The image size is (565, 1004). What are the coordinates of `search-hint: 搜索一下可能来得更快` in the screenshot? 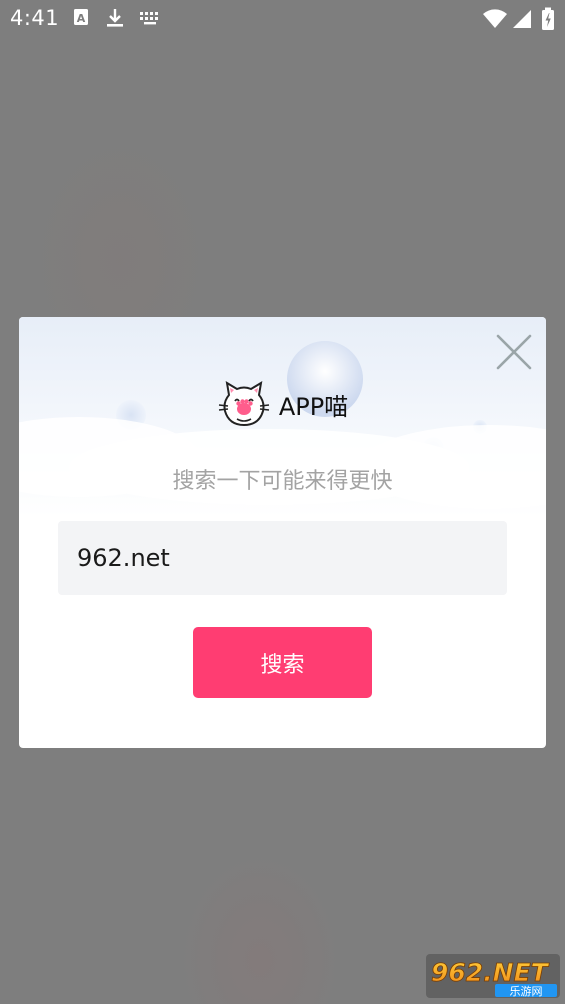 It's located at (282, 481).